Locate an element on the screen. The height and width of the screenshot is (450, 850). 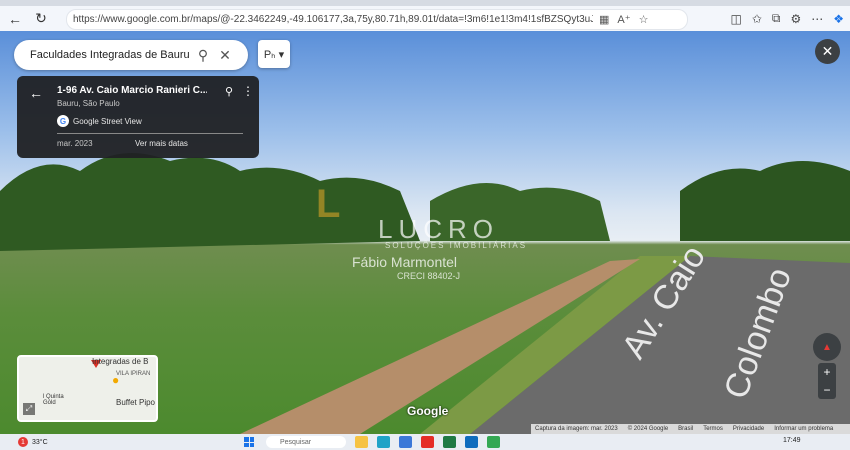
zoom-control: + − is located at coordinates (827, 381).